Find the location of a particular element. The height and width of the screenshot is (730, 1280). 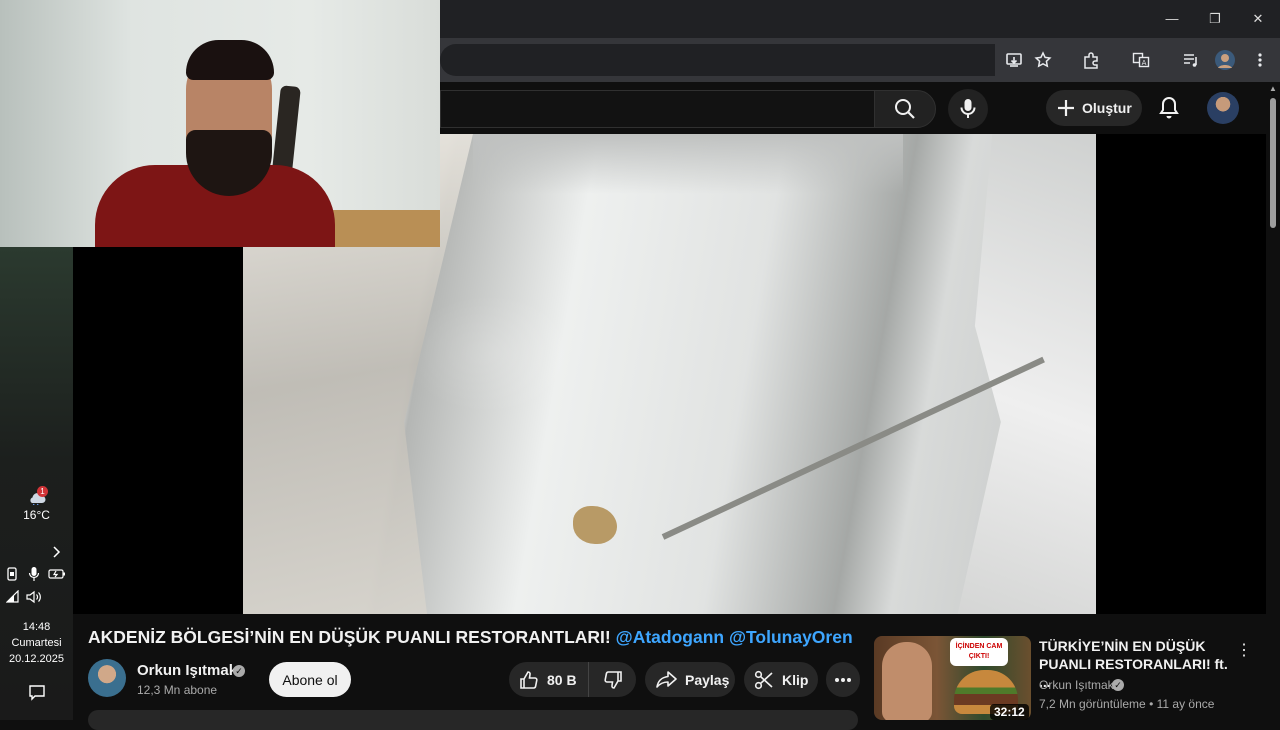

more-actions-button is located at coordinates (843, 679).